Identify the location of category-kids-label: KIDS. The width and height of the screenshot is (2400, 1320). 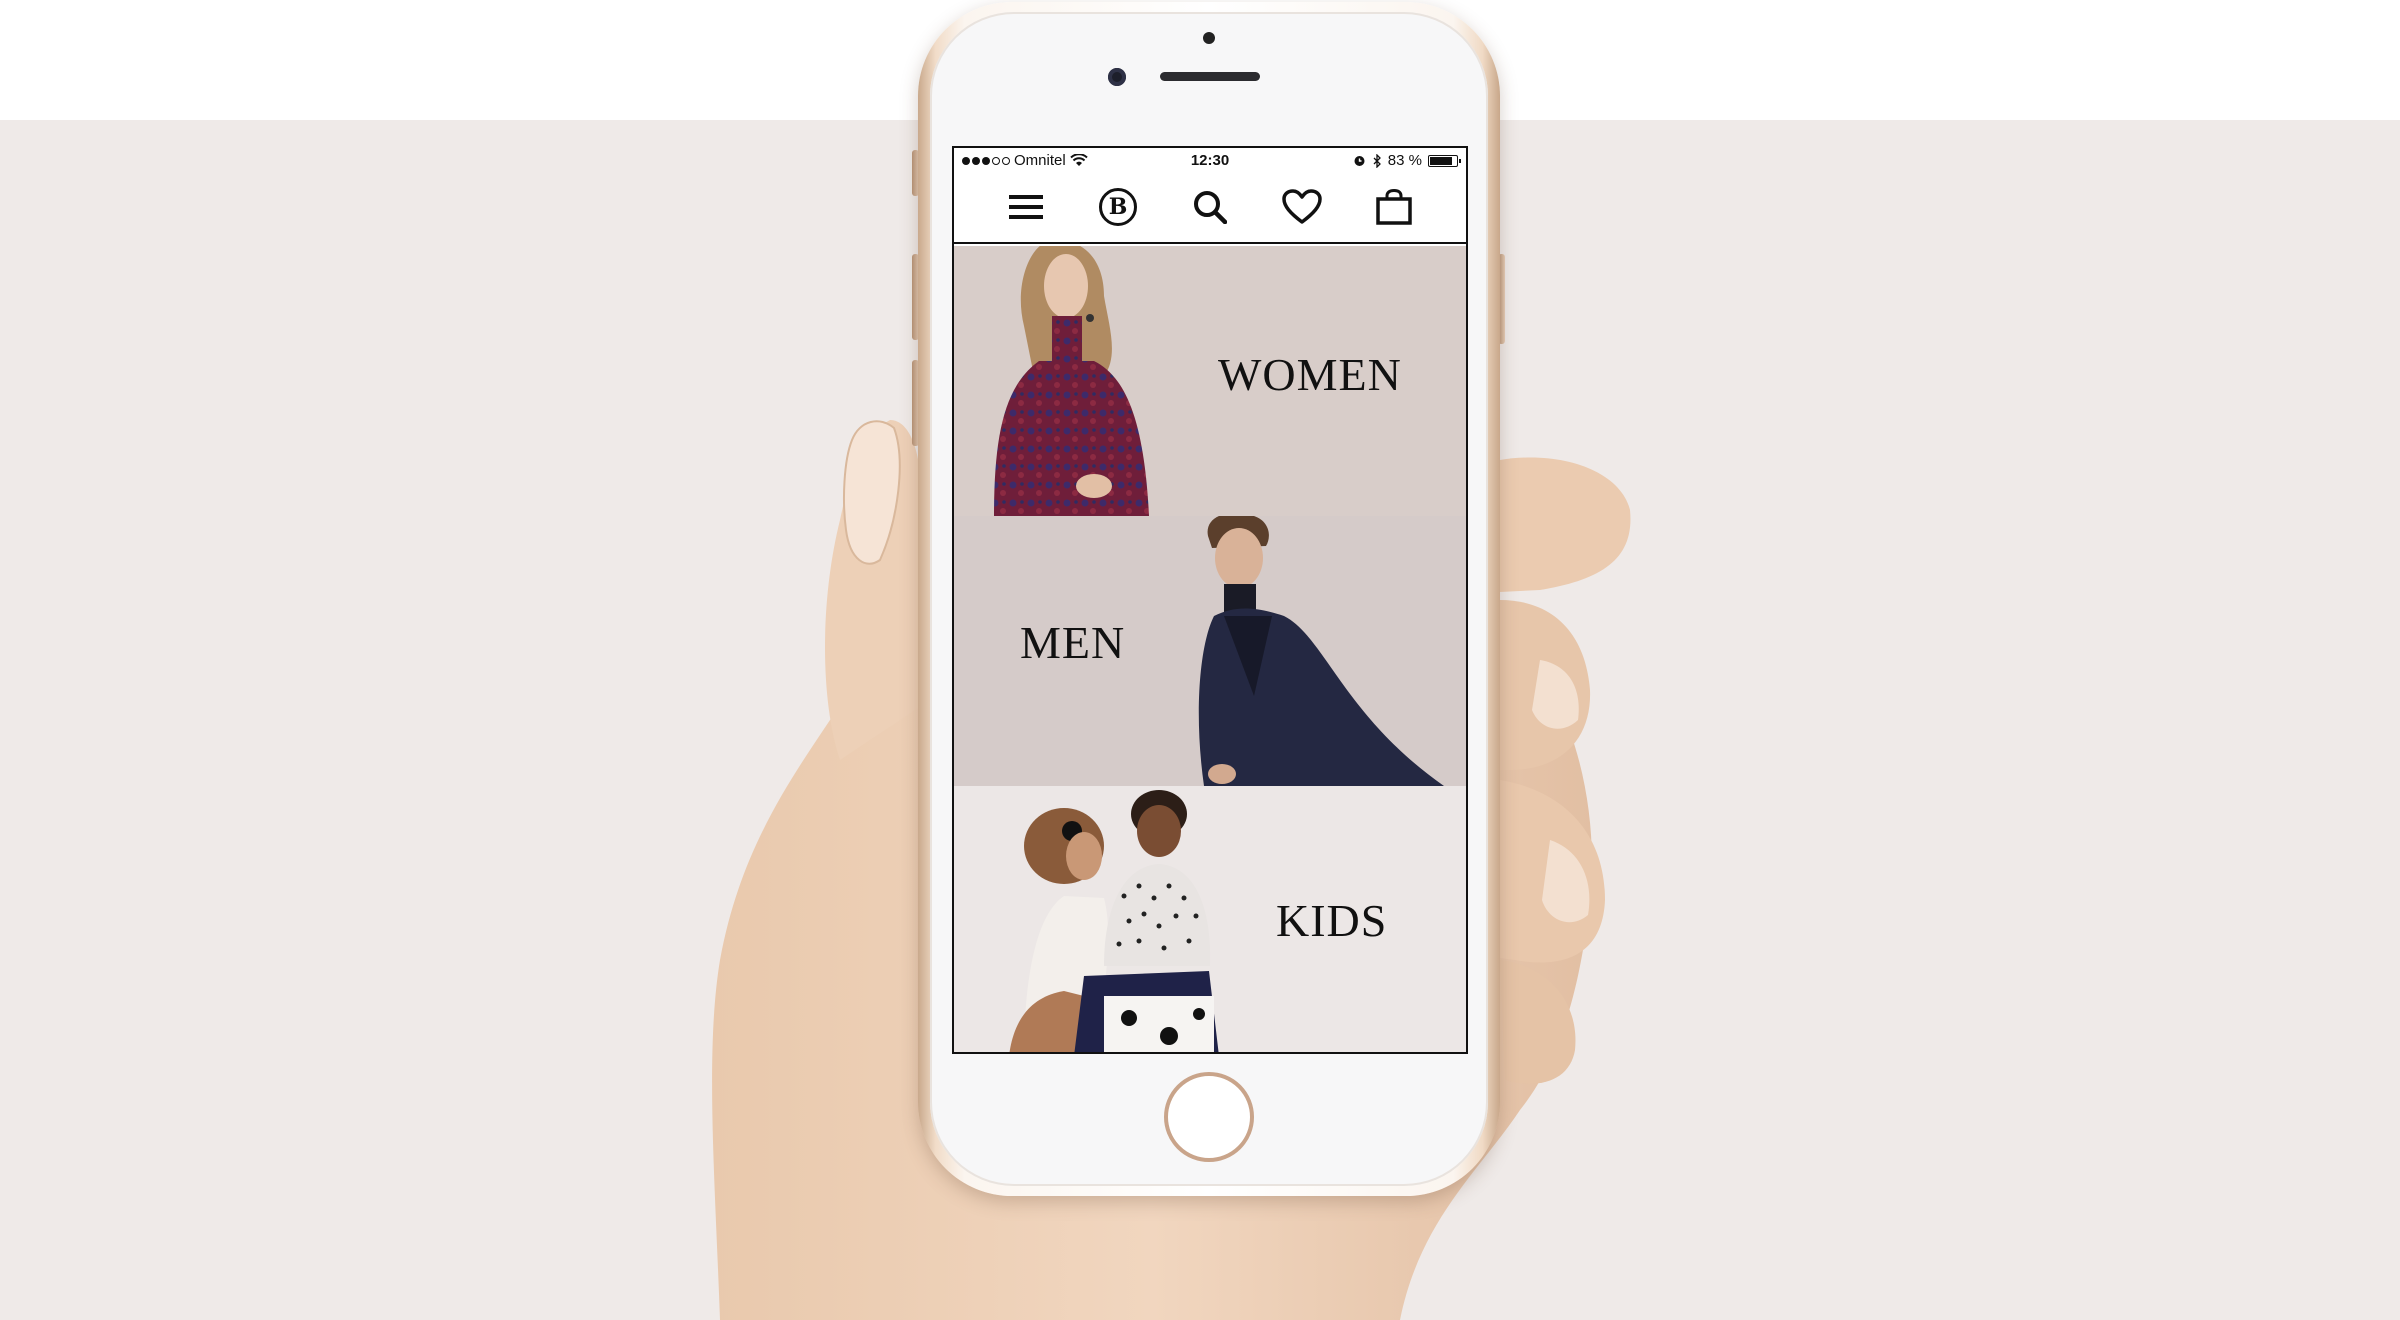
(1332, 920).